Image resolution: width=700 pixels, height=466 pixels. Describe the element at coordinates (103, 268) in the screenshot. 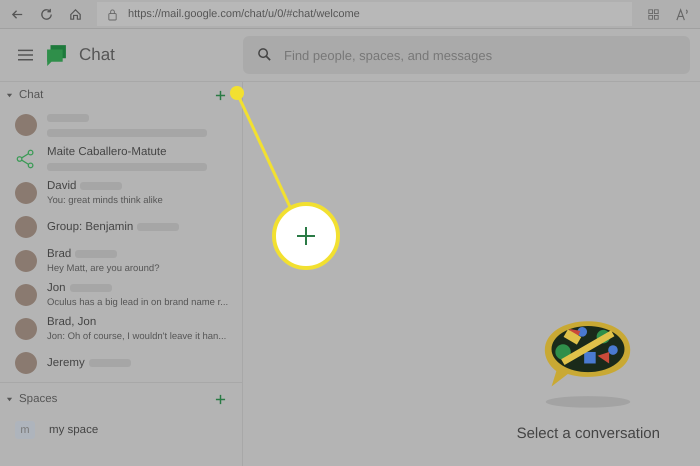

I see `message-preview: Hey Matt, are you around?` at that location.